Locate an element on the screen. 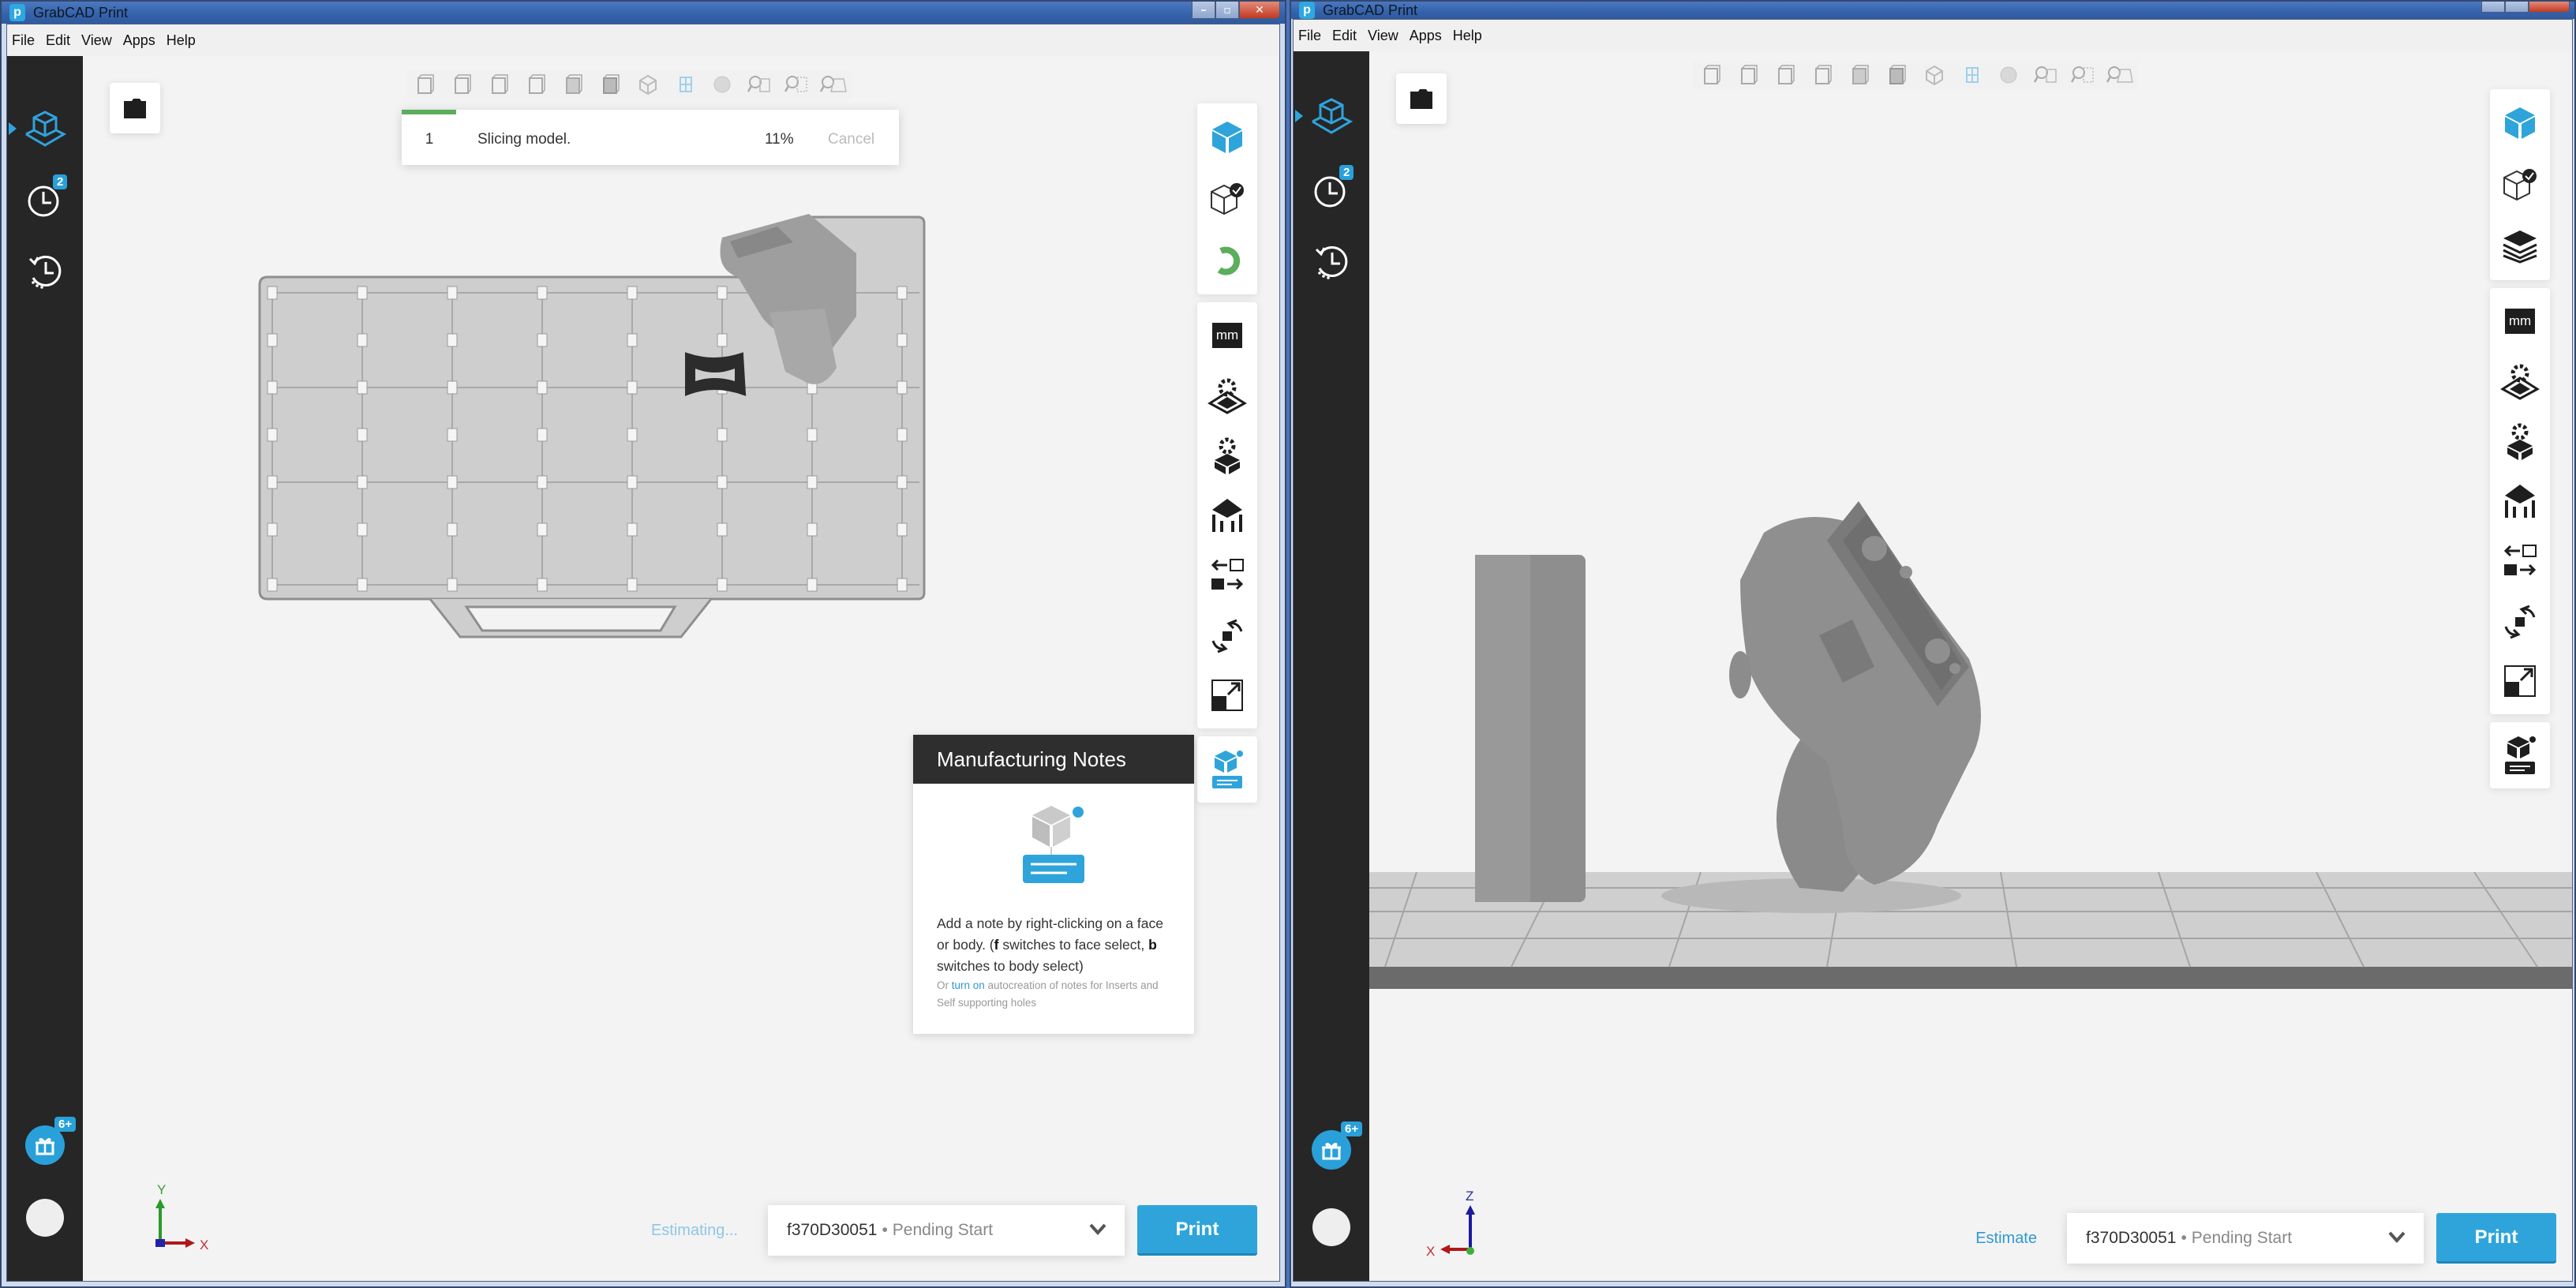  avatar is located at coordinates (45, 1218).